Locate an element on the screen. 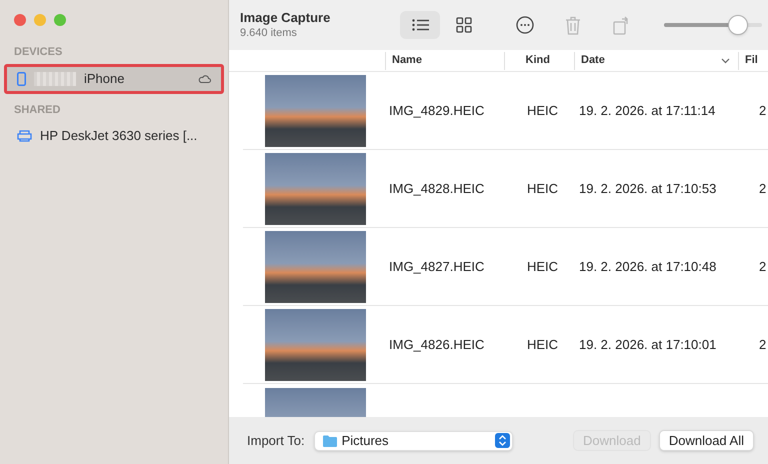  column-header: Date is located at coordinates (656, 61).